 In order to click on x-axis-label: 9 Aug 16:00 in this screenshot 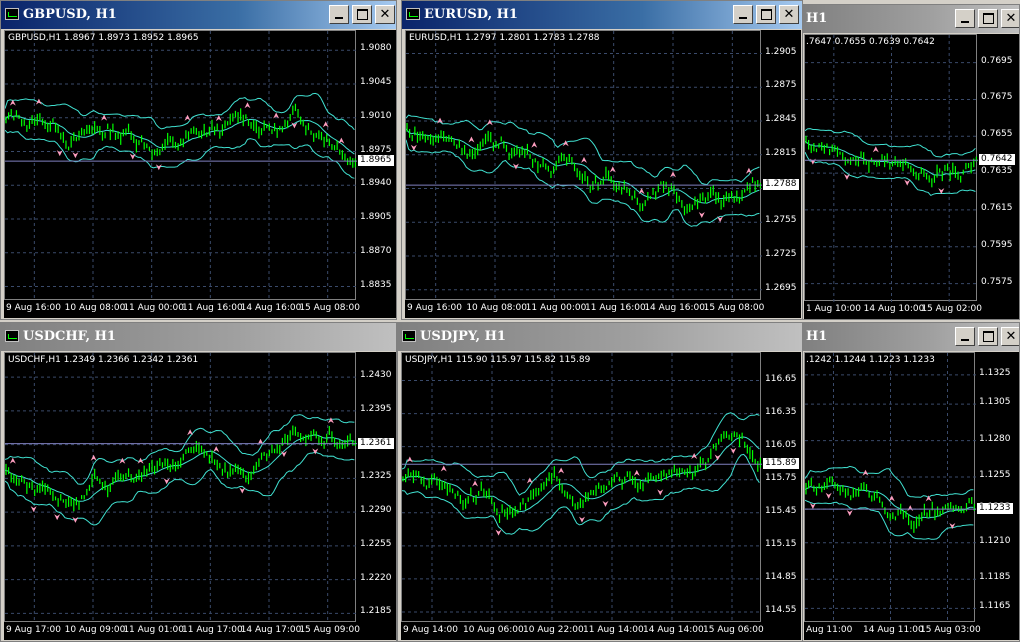, I will do `click(434, 308)`.